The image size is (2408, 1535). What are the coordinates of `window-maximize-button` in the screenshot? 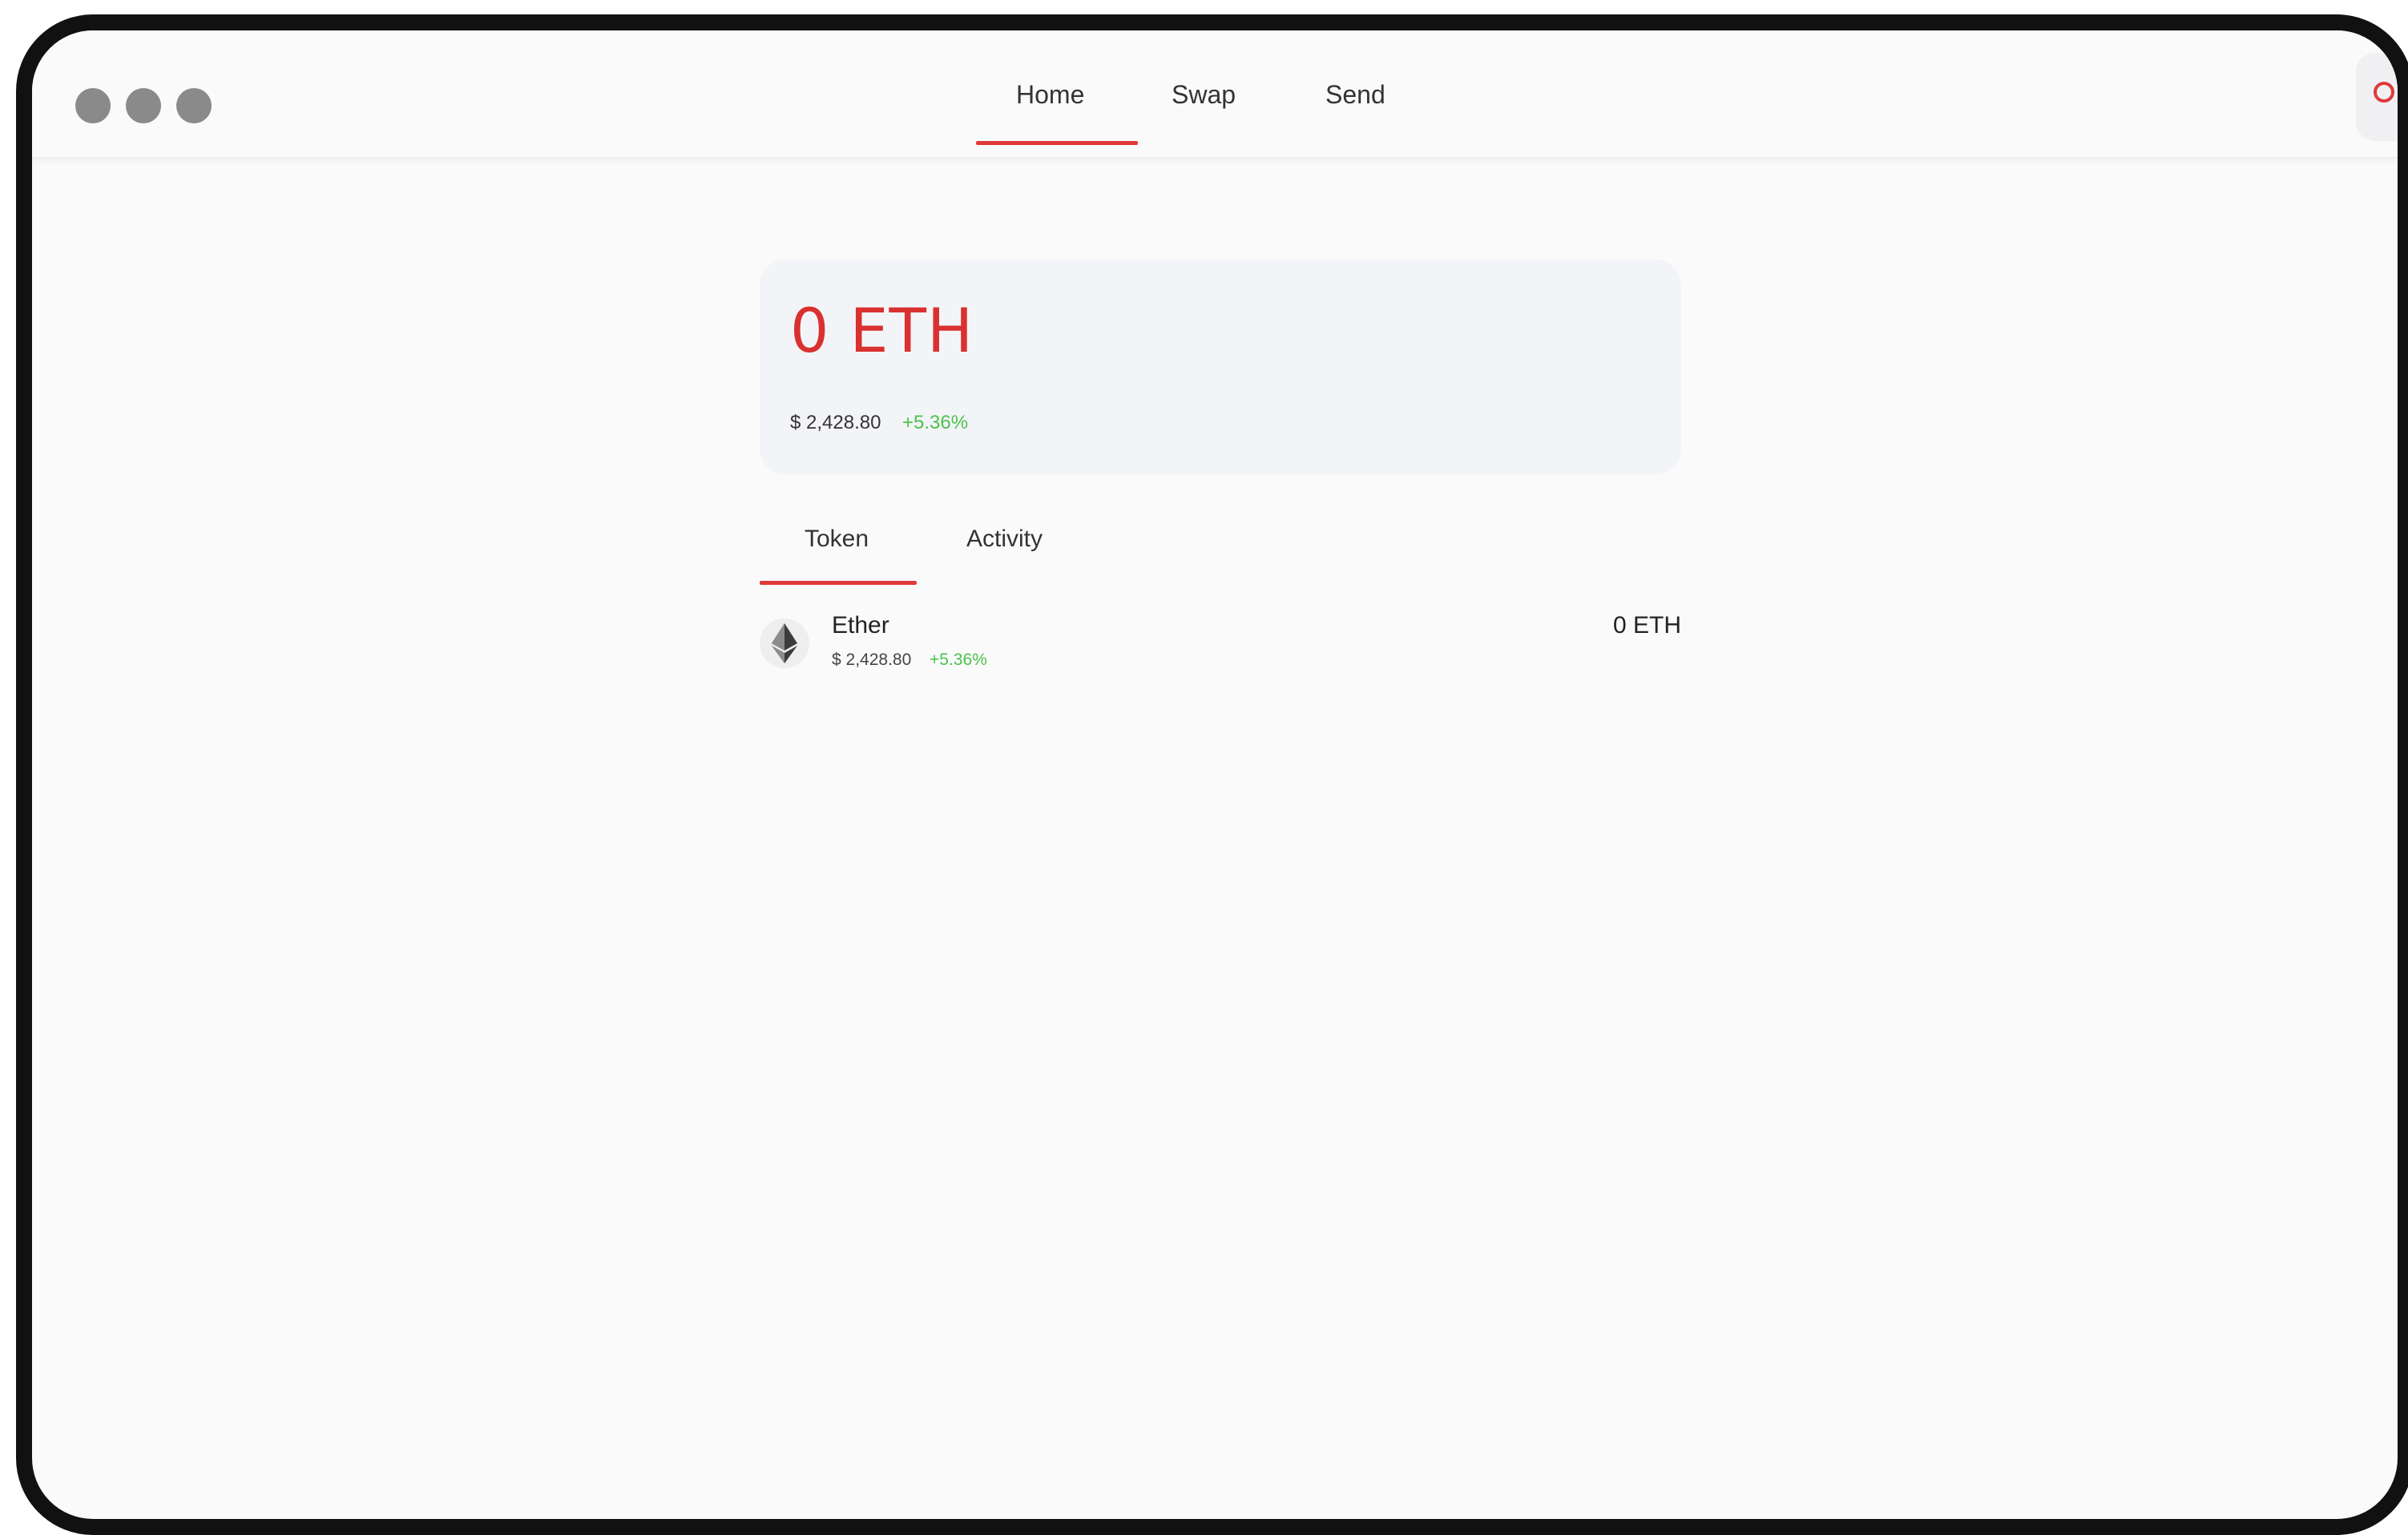 It's located at (194, 105).